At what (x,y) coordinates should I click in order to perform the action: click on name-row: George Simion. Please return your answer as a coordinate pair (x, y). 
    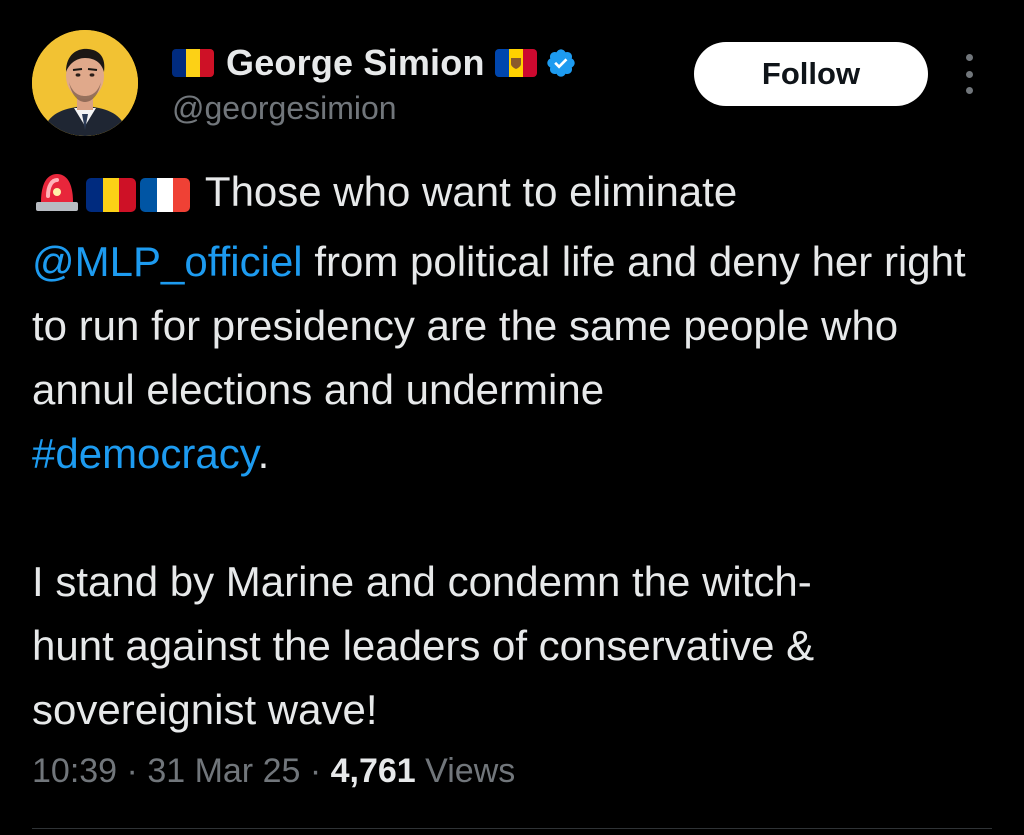
    Looking at the image, I should click on (374, 63).